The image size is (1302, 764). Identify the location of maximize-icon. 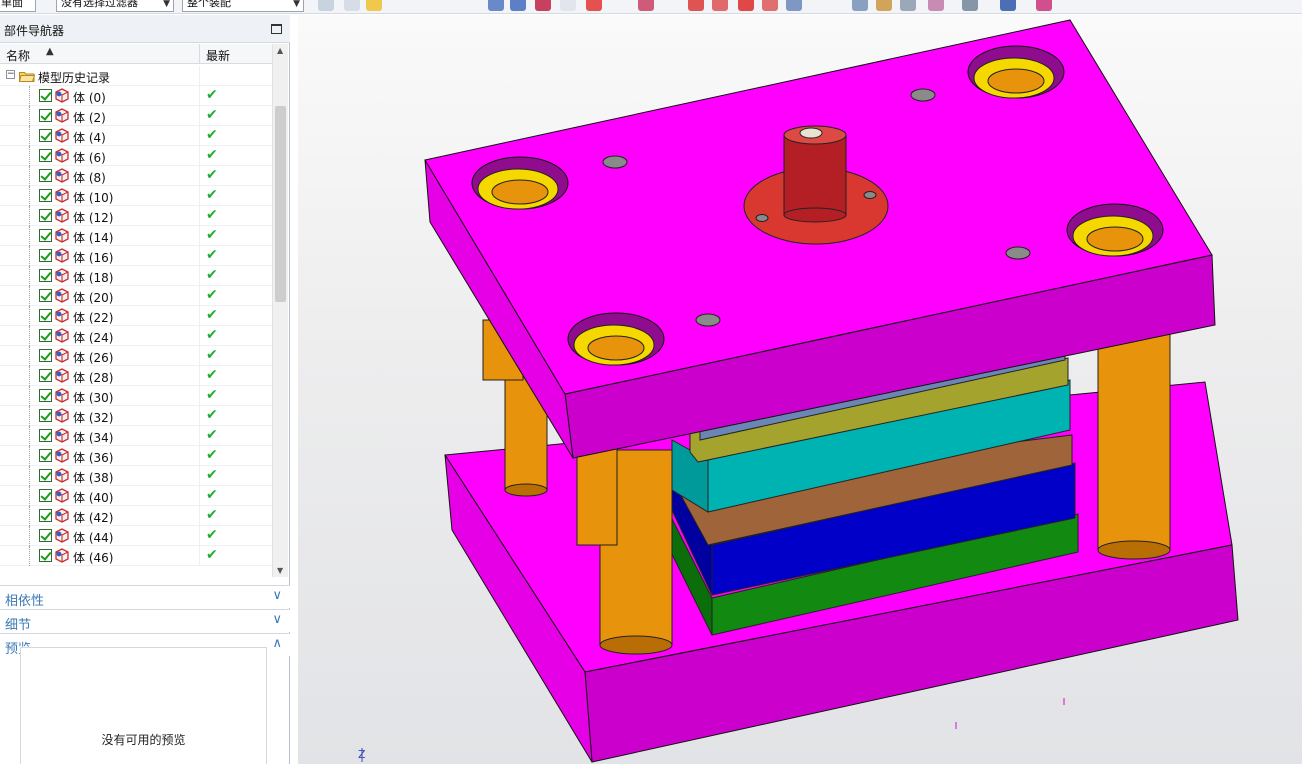
(276, 29).